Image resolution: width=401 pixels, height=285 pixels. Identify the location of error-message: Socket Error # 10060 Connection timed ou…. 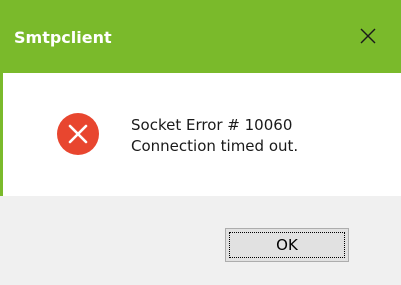
(214, 136).